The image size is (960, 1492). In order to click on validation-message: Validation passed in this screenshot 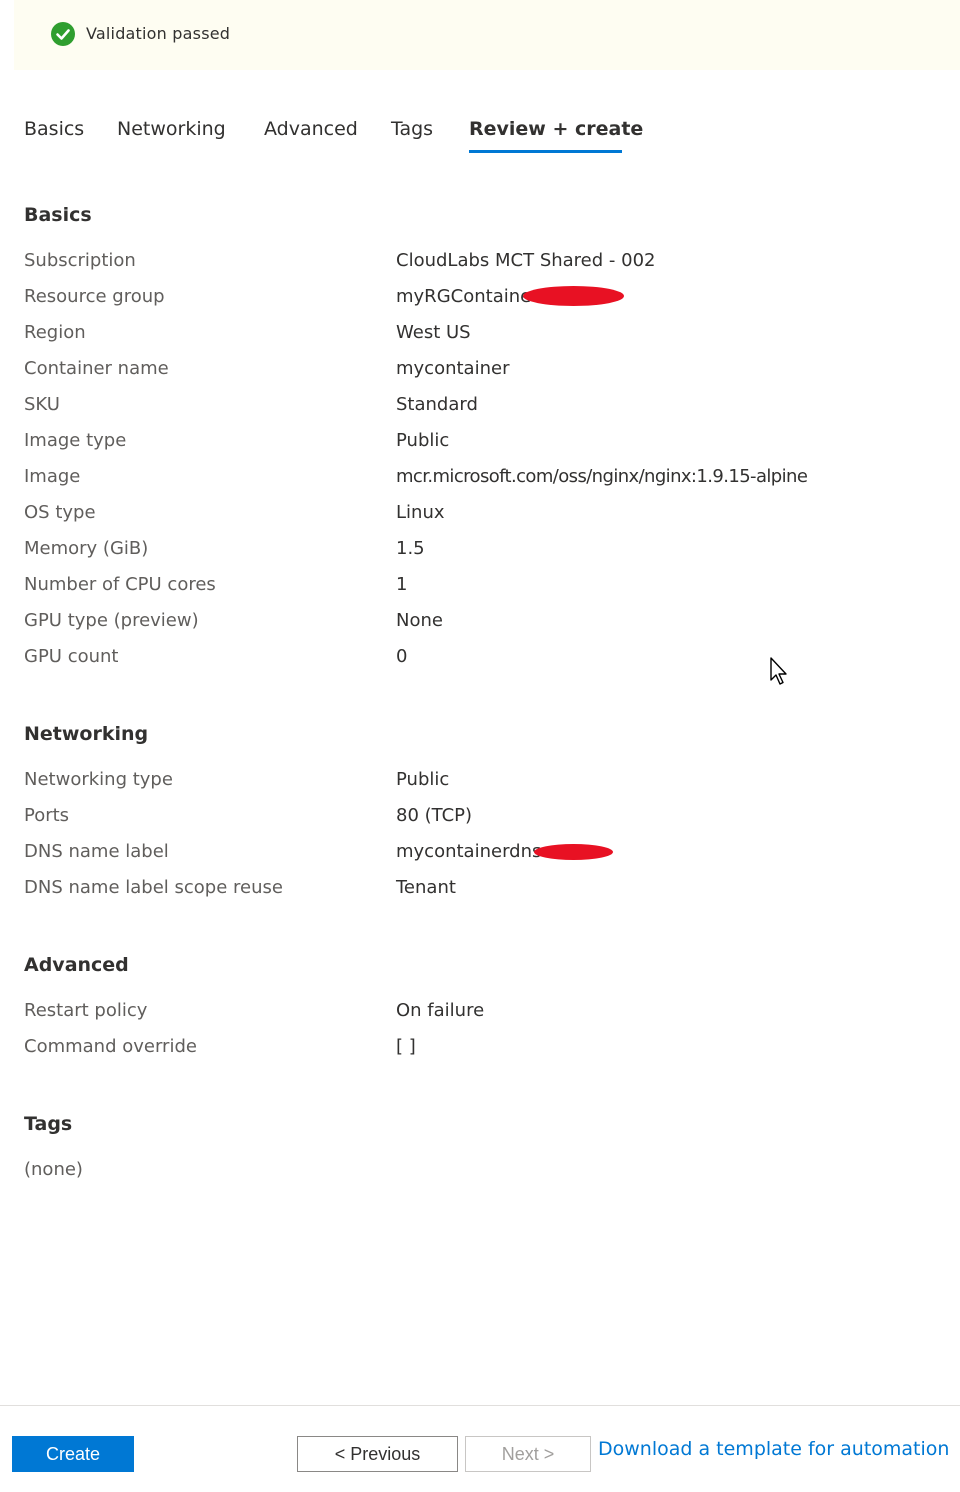, I will do `click(158, 33)`.